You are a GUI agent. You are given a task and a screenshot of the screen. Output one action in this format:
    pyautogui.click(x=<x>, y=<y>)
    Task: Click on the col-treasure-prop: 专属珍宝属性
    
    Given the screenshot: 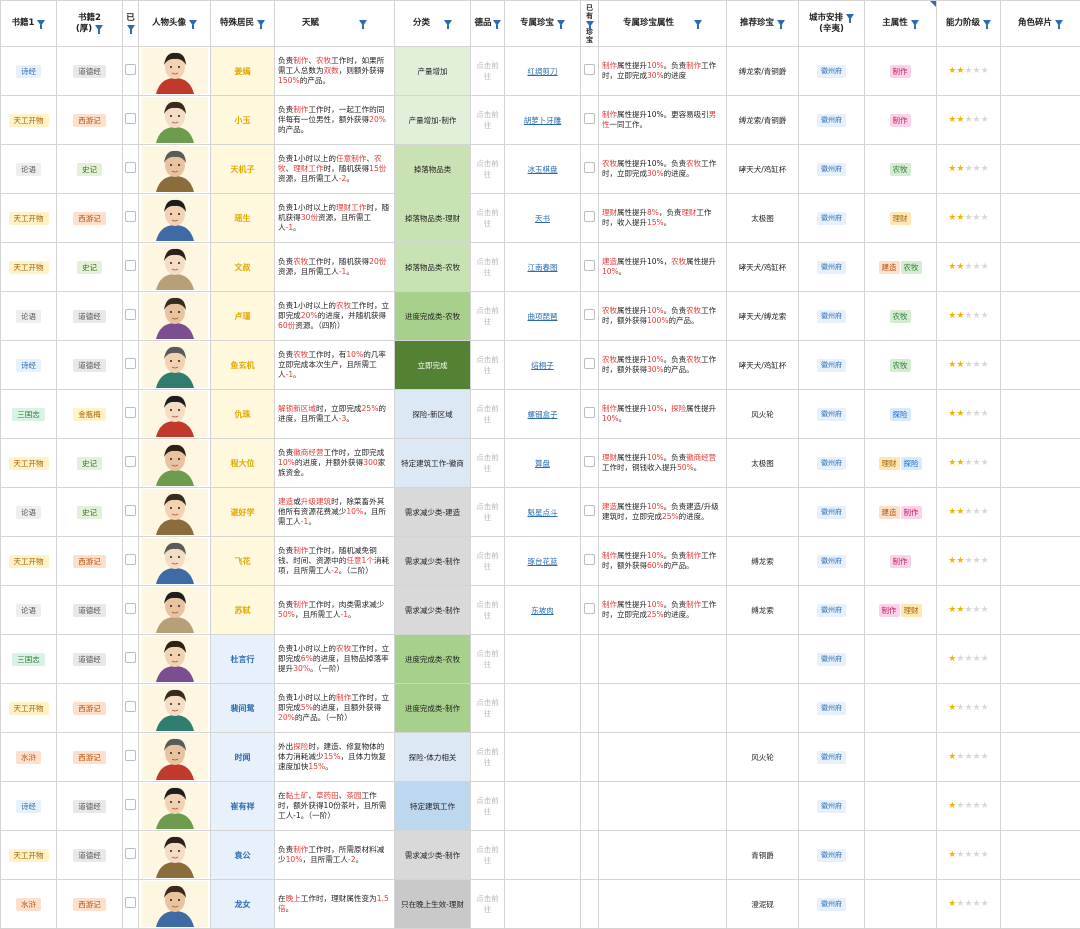 What is the action you would take?
    pyautogui.click(x=663, y=24)
    